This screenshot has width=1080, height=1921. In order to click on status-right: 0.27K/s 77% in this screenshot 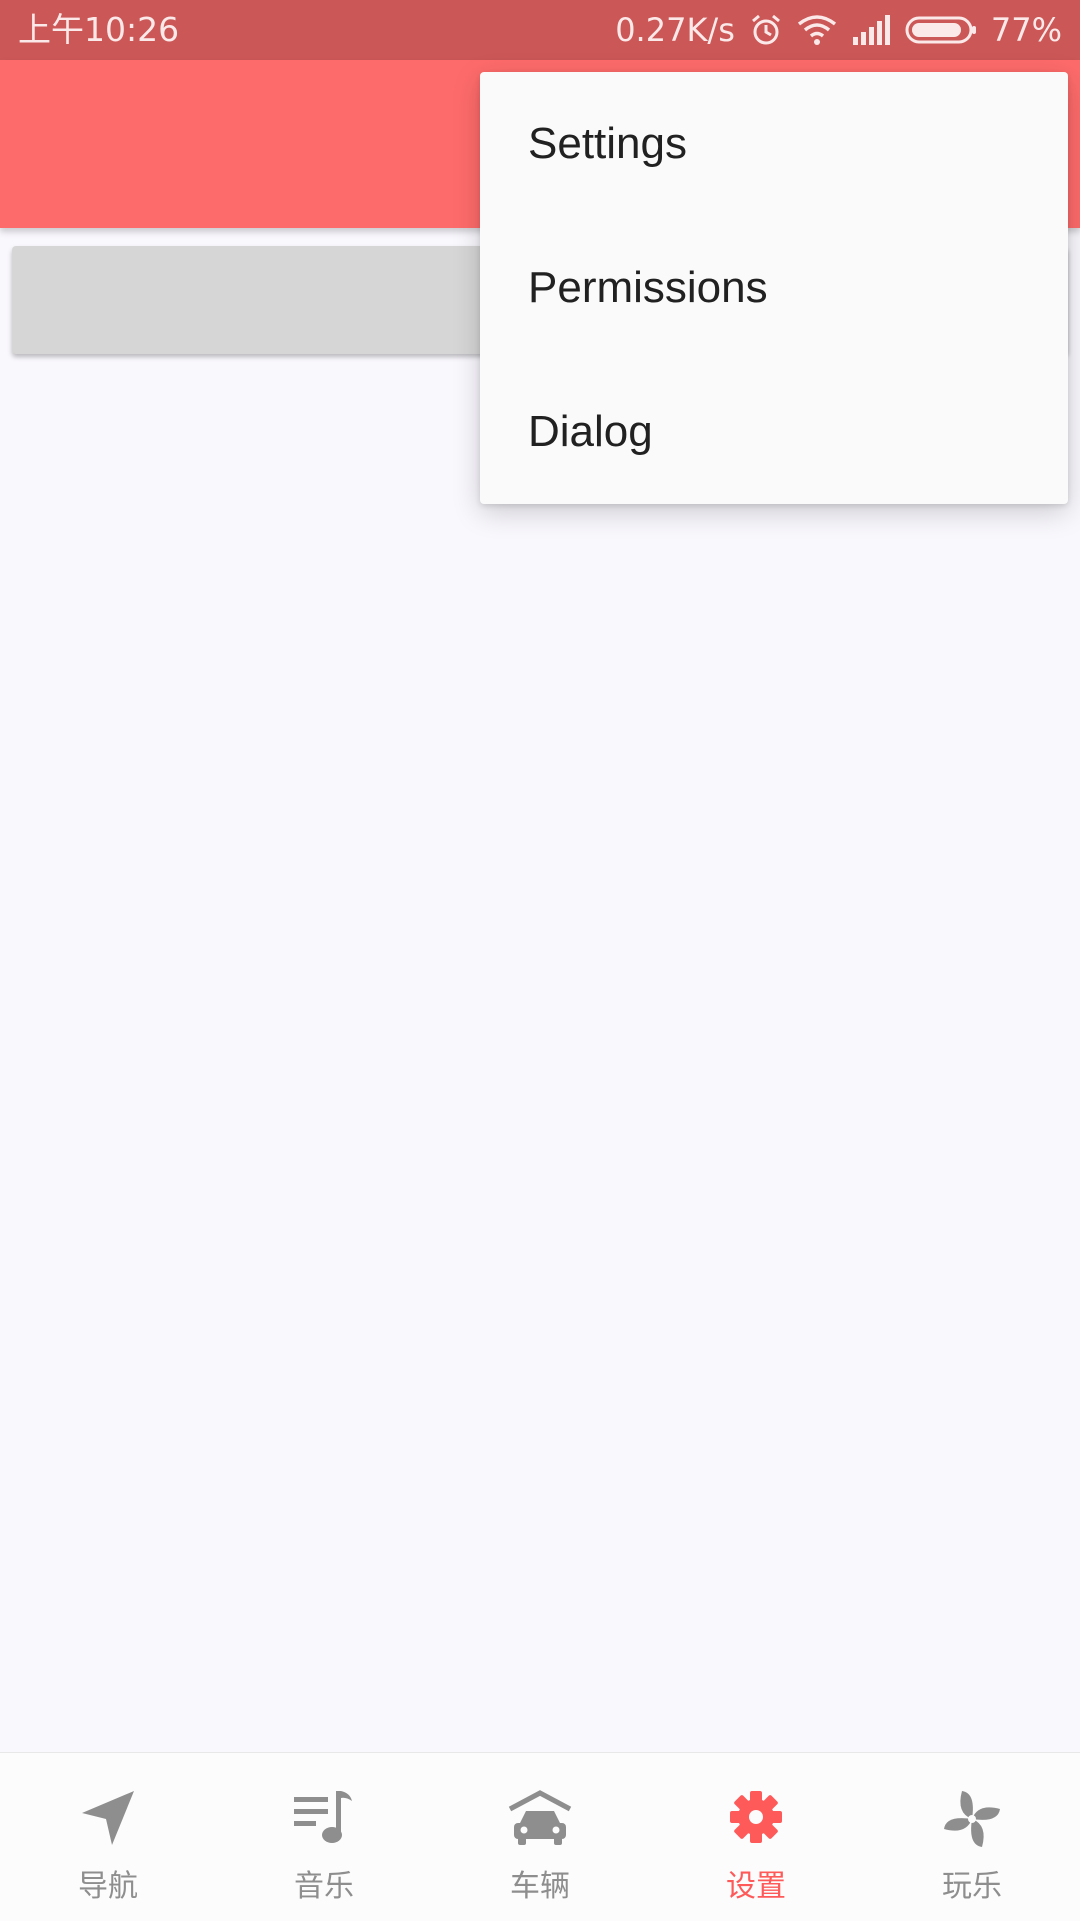, I will do `click(838, 30)`.